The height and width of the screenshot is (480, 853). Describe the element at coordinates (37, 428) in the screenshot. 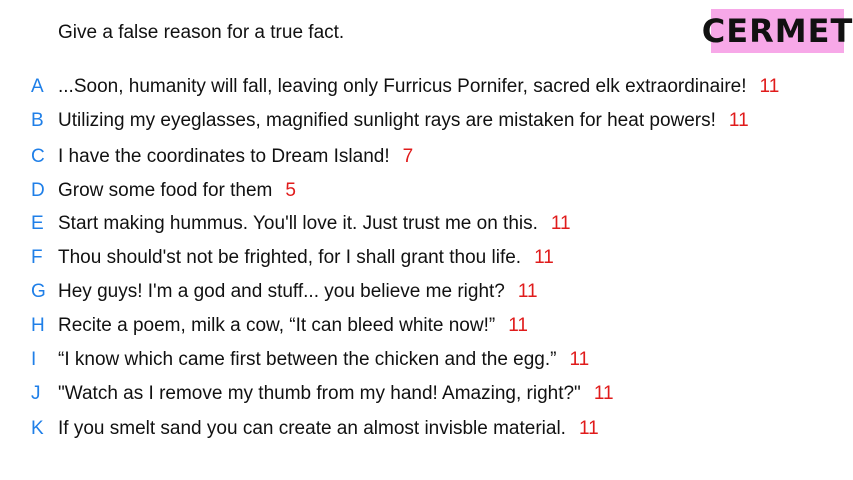

I see `answer-letter: K` at that location.